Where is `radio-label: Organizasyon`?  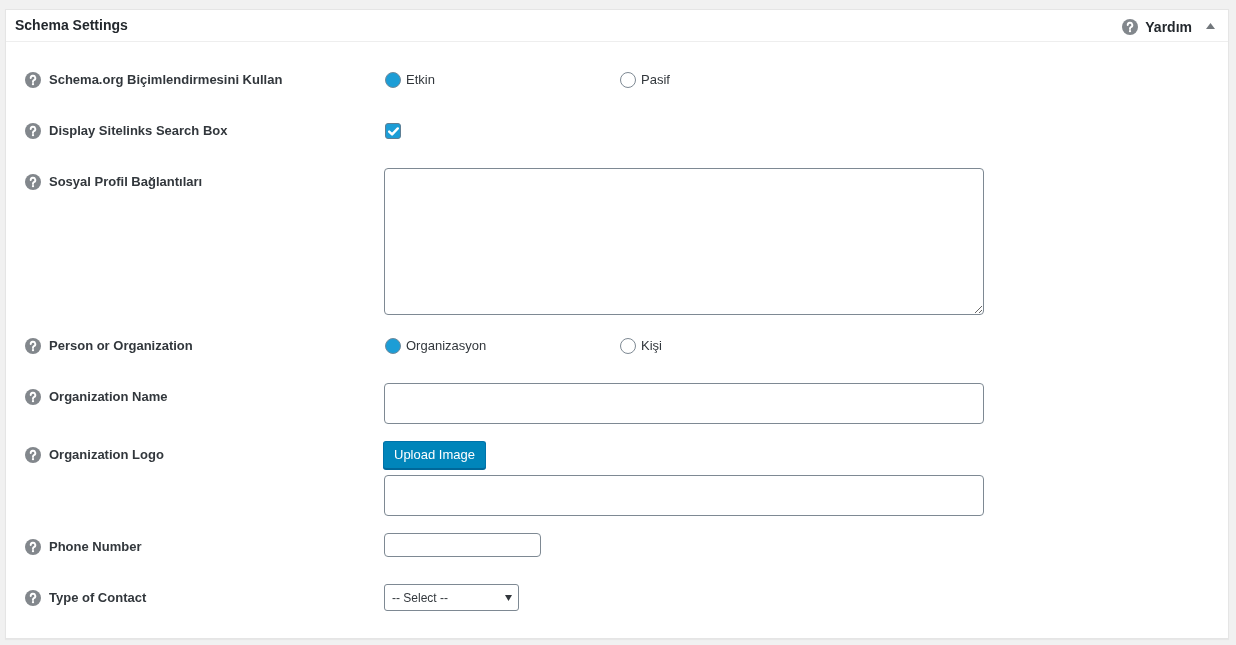
radio-label: Organizasyon is located at coordinates (446, 346).